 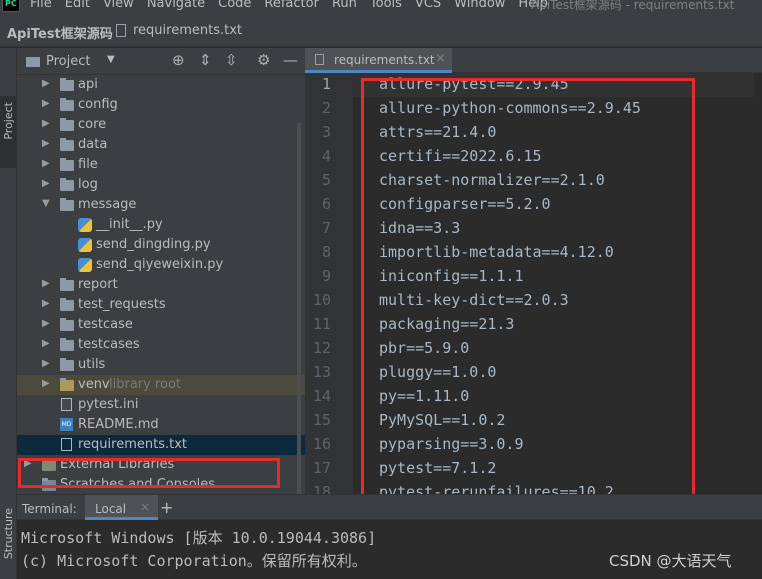 What do you see at coordinates (234, 5) in the screenshot?
I see `menu-code: Code` at bounding box center [234, 5].